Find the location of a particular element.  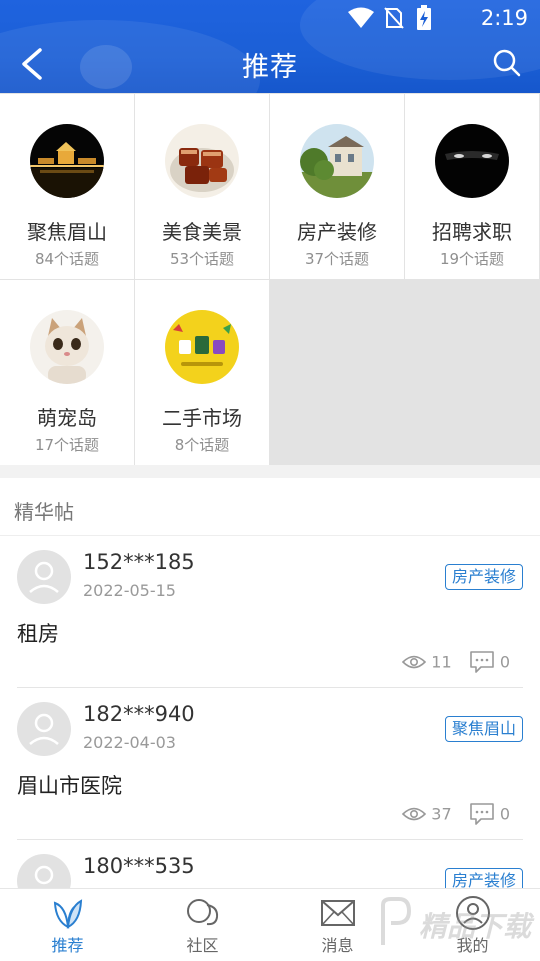

topic-image-night-city is located at coordinates (67, 161).